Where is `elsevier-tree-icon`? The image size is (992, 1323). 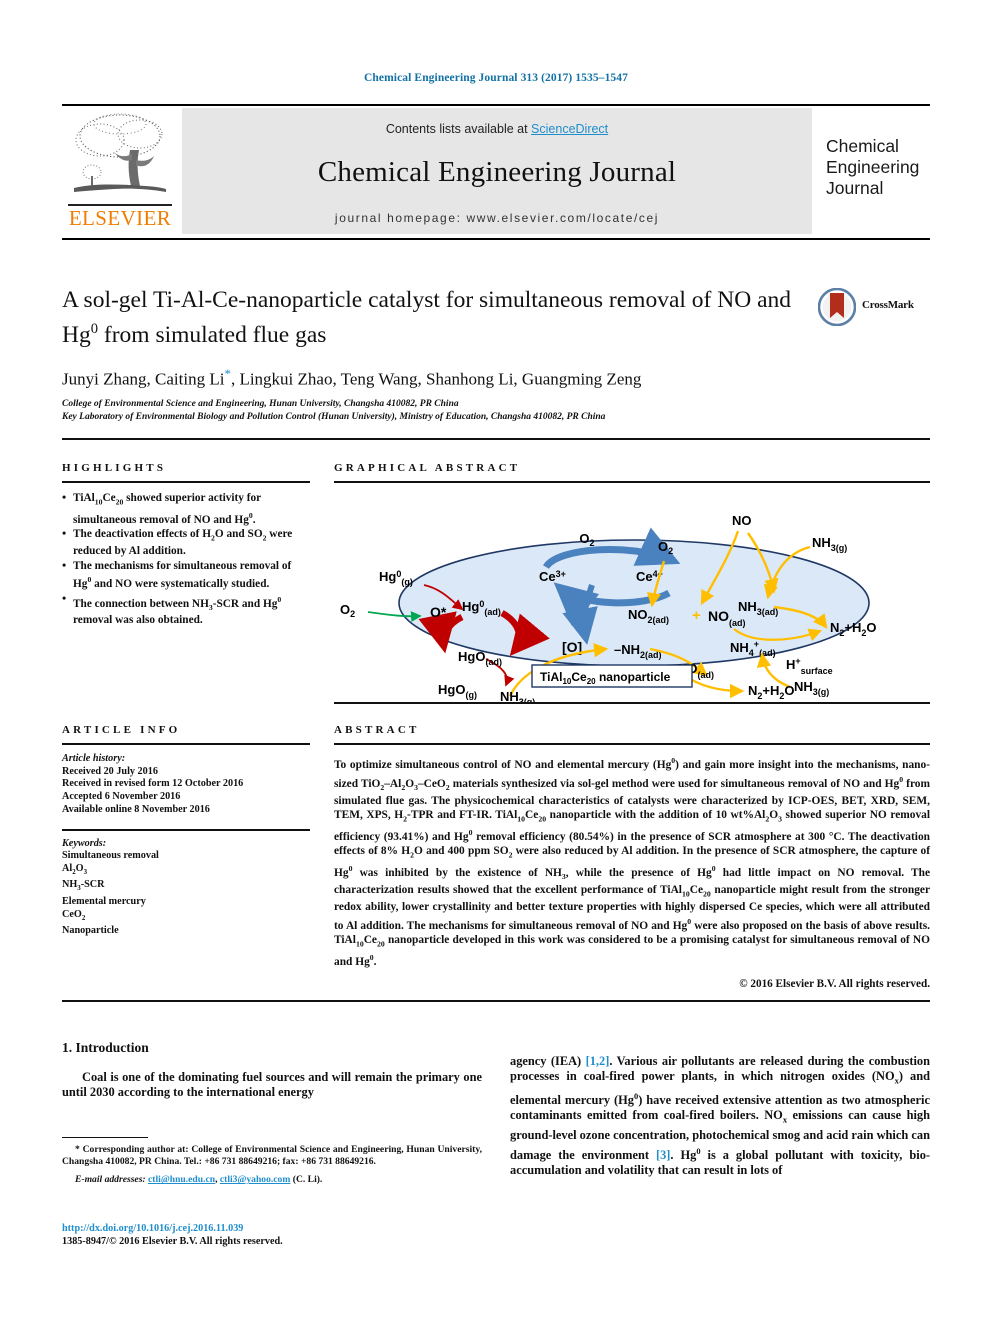 elsevier-tree-icon is located at coordinates (120, 157).